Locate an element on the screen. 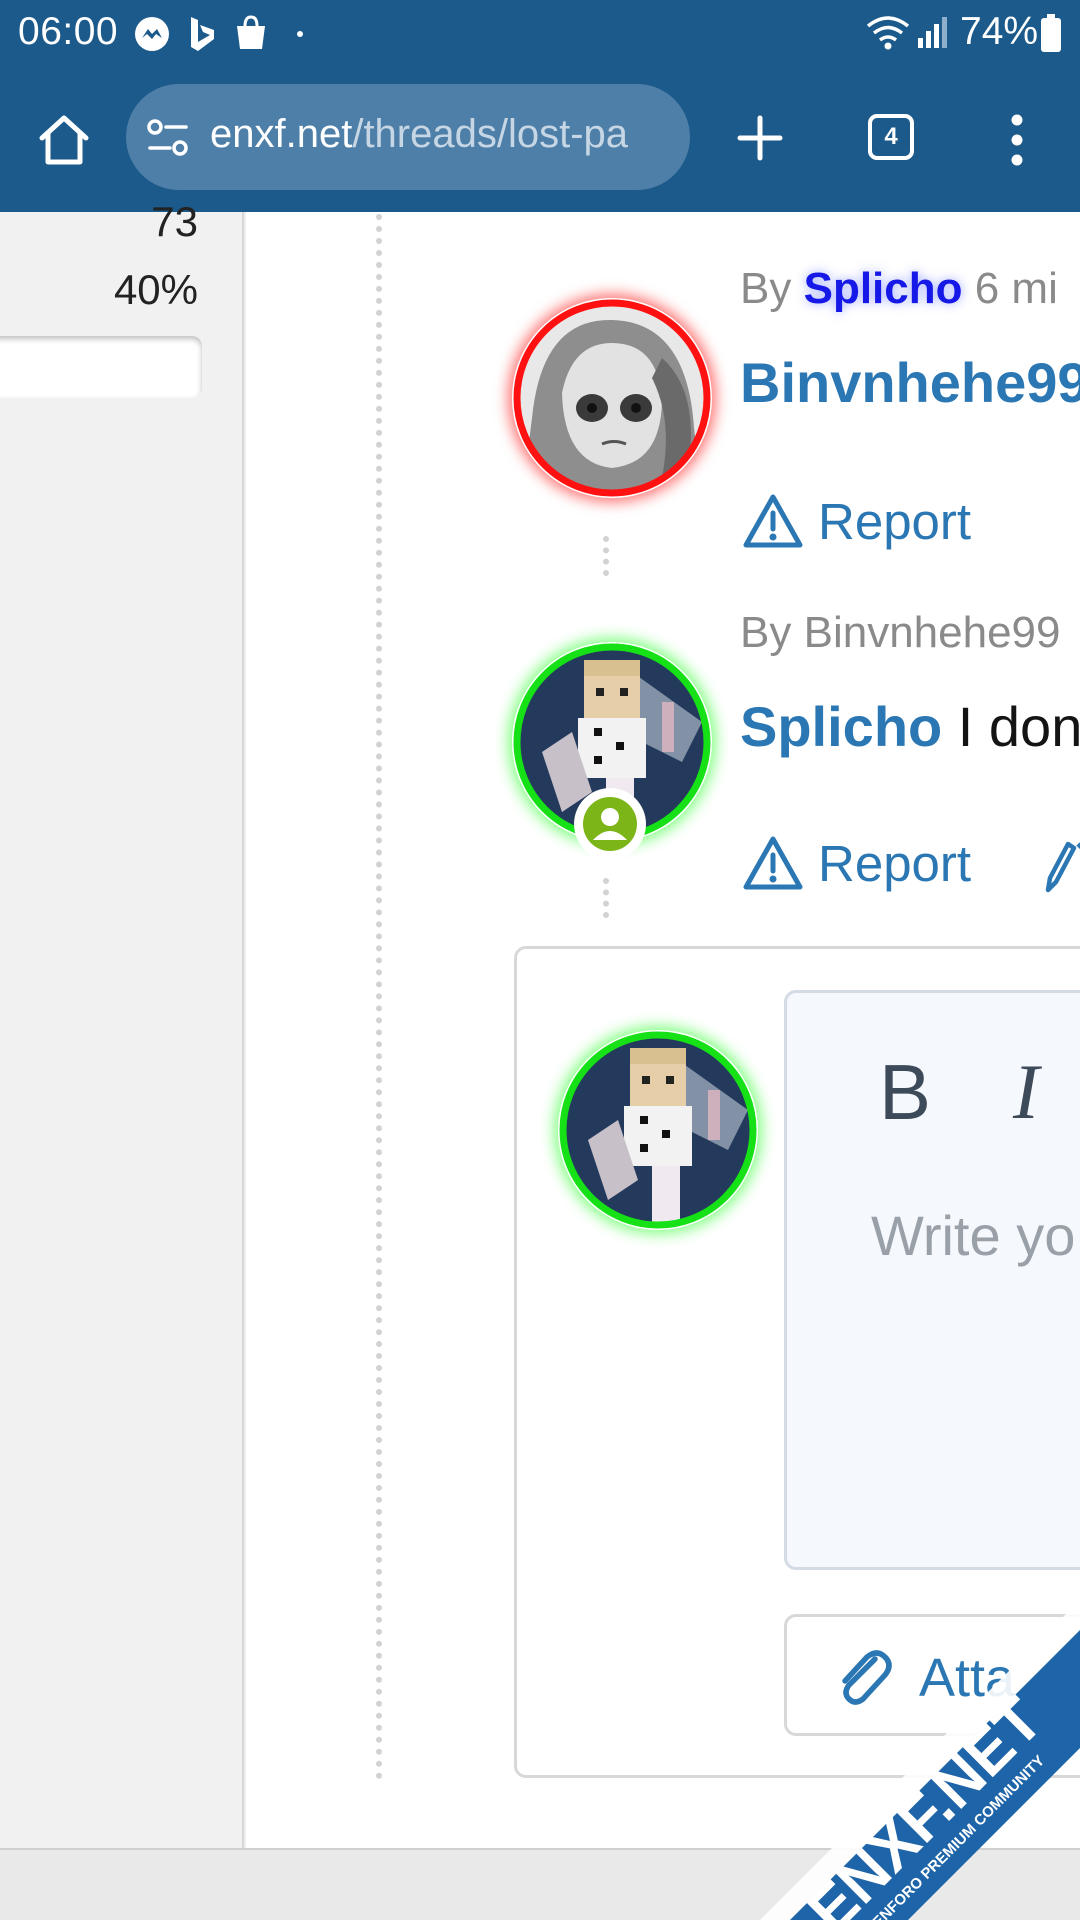 This screenshot has height=1920, width=1080. edit-icon is located at coordinates (1062, 866).